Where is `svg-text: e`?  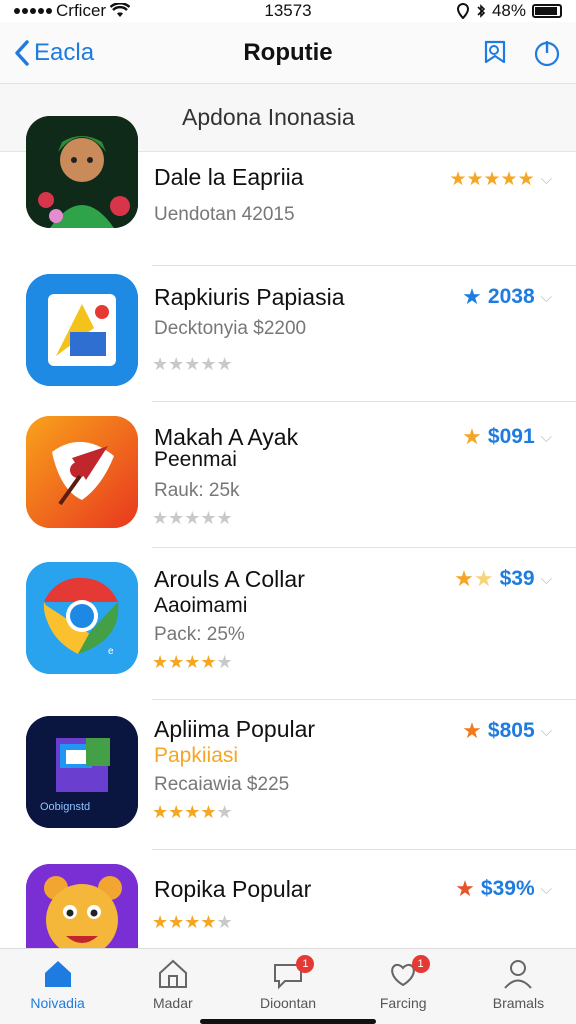 svg-text: e is located at coordinates (111, 651).